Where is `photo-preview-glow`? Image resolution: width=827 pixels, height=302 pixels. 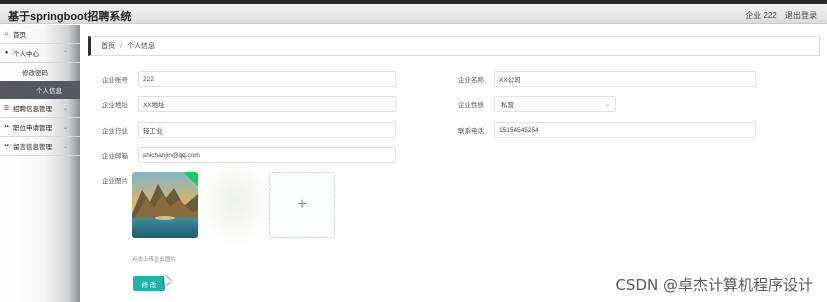
photo-preview-glow is located at coordinates (235, 202).